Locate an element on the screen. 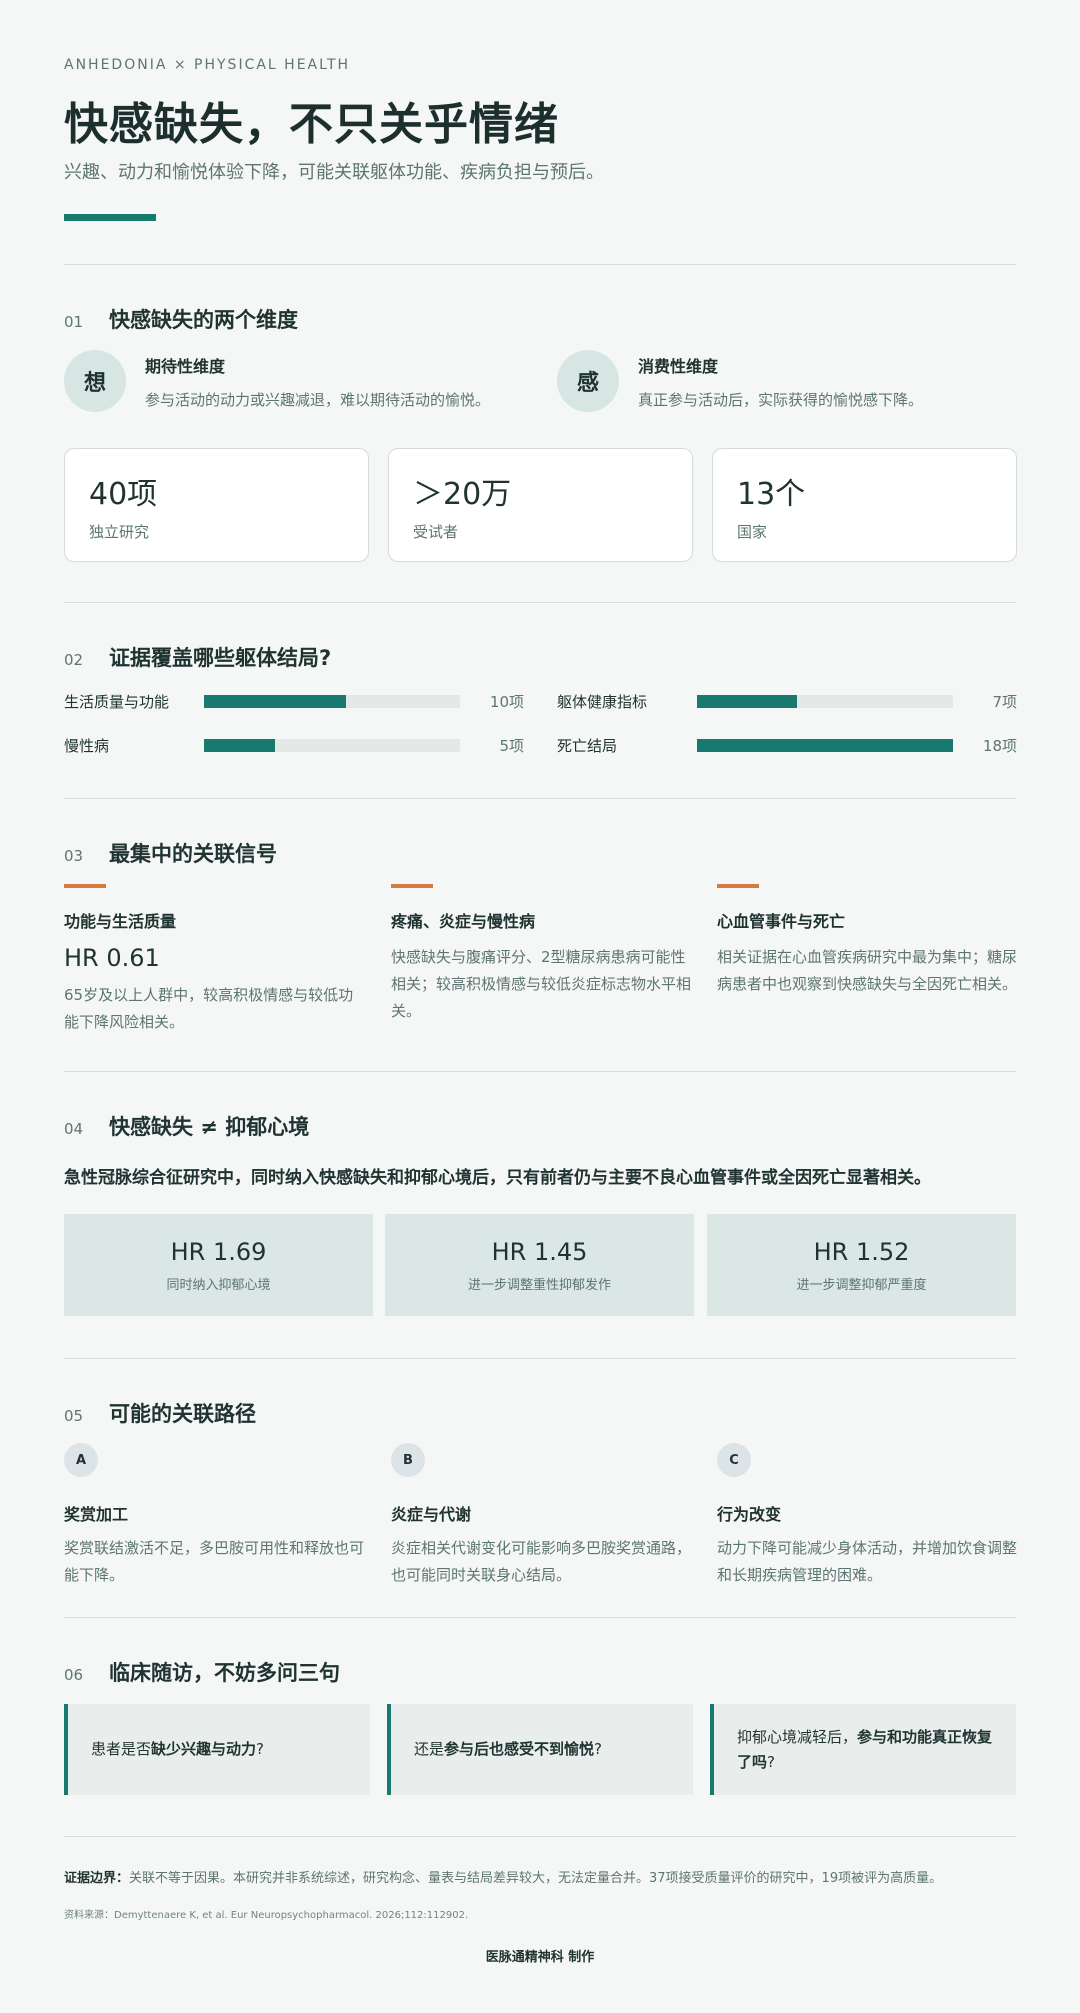  section-number: 06 is located at coordinates (74, 1675).